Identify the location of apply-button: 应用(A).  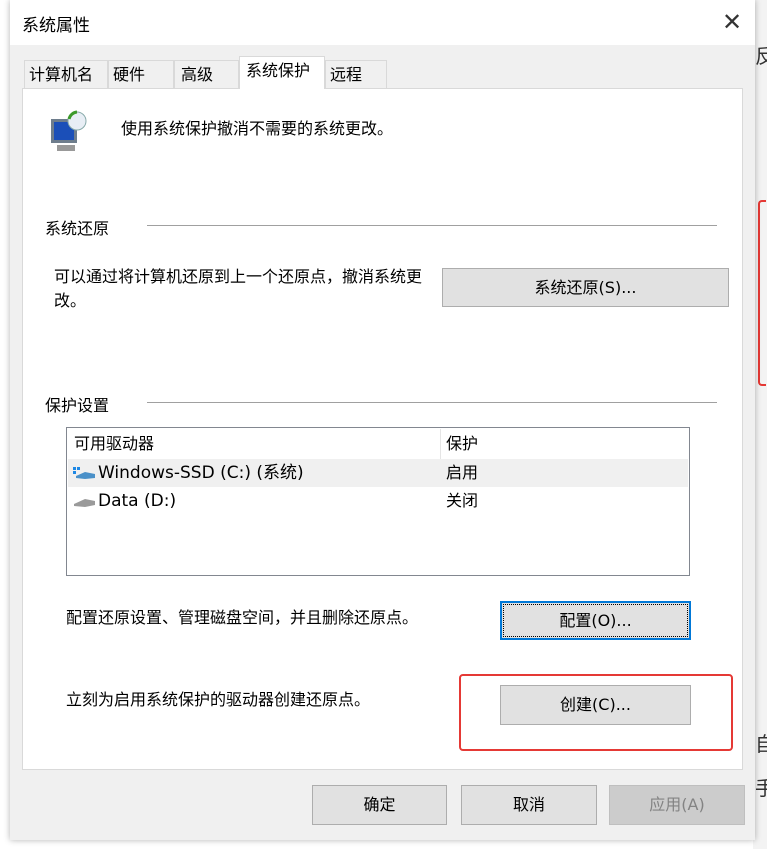
(677, 805).